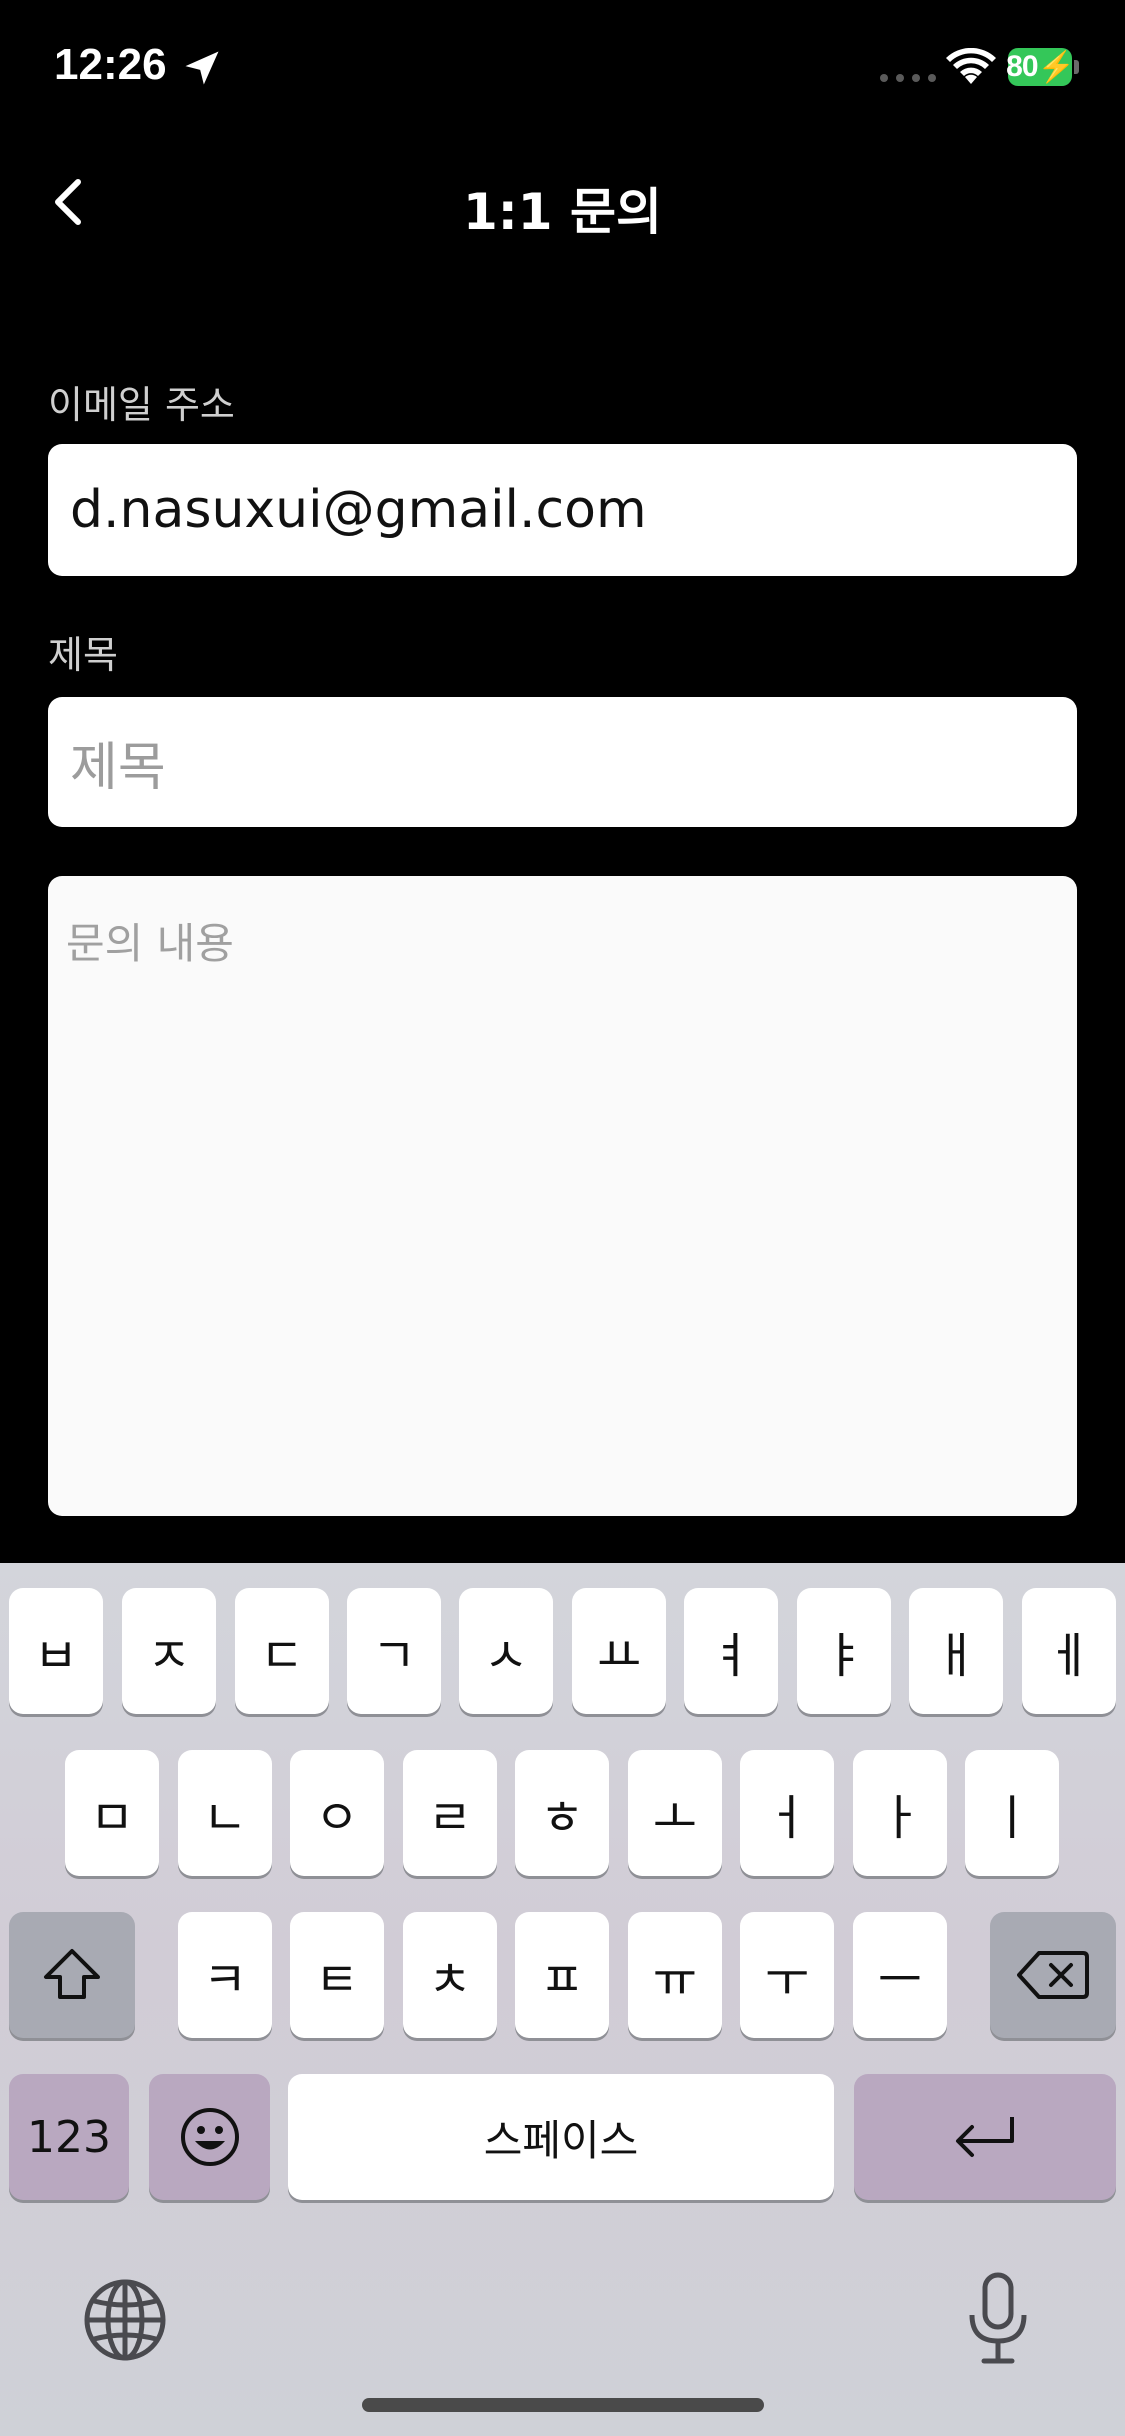  I want to click on key-b: ㅂ, so click(56, 1651).